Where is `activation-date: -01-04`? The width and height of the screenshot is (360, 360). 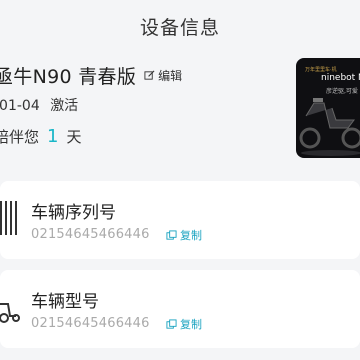 activation-date: -01-04 is located at coordinates (20, 106).